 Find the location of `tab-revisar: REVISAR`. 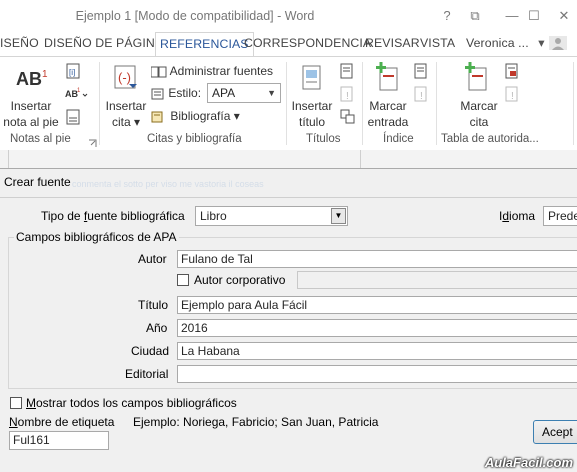

tab-revisar: REVISAR is located at coordinates (392, 43).